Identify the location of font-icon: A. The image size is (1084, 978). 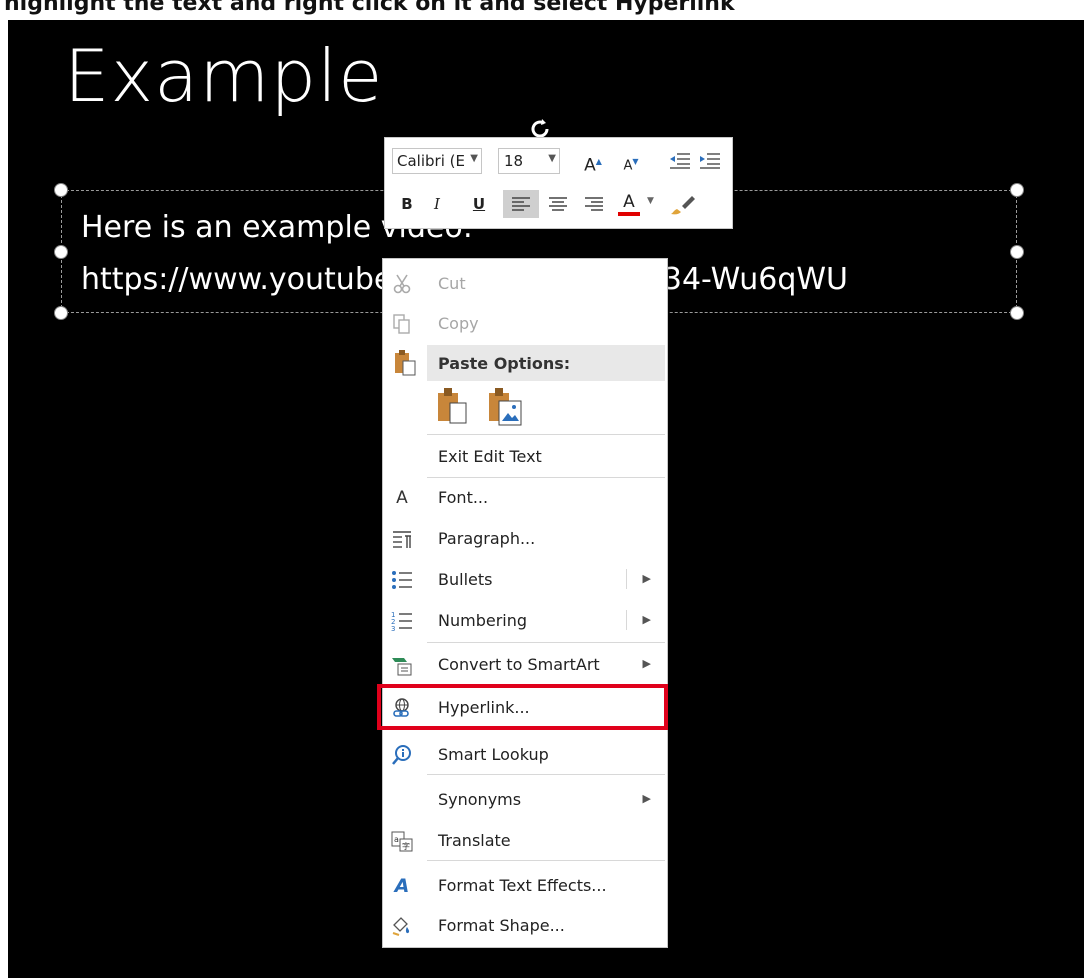
(402, 498).